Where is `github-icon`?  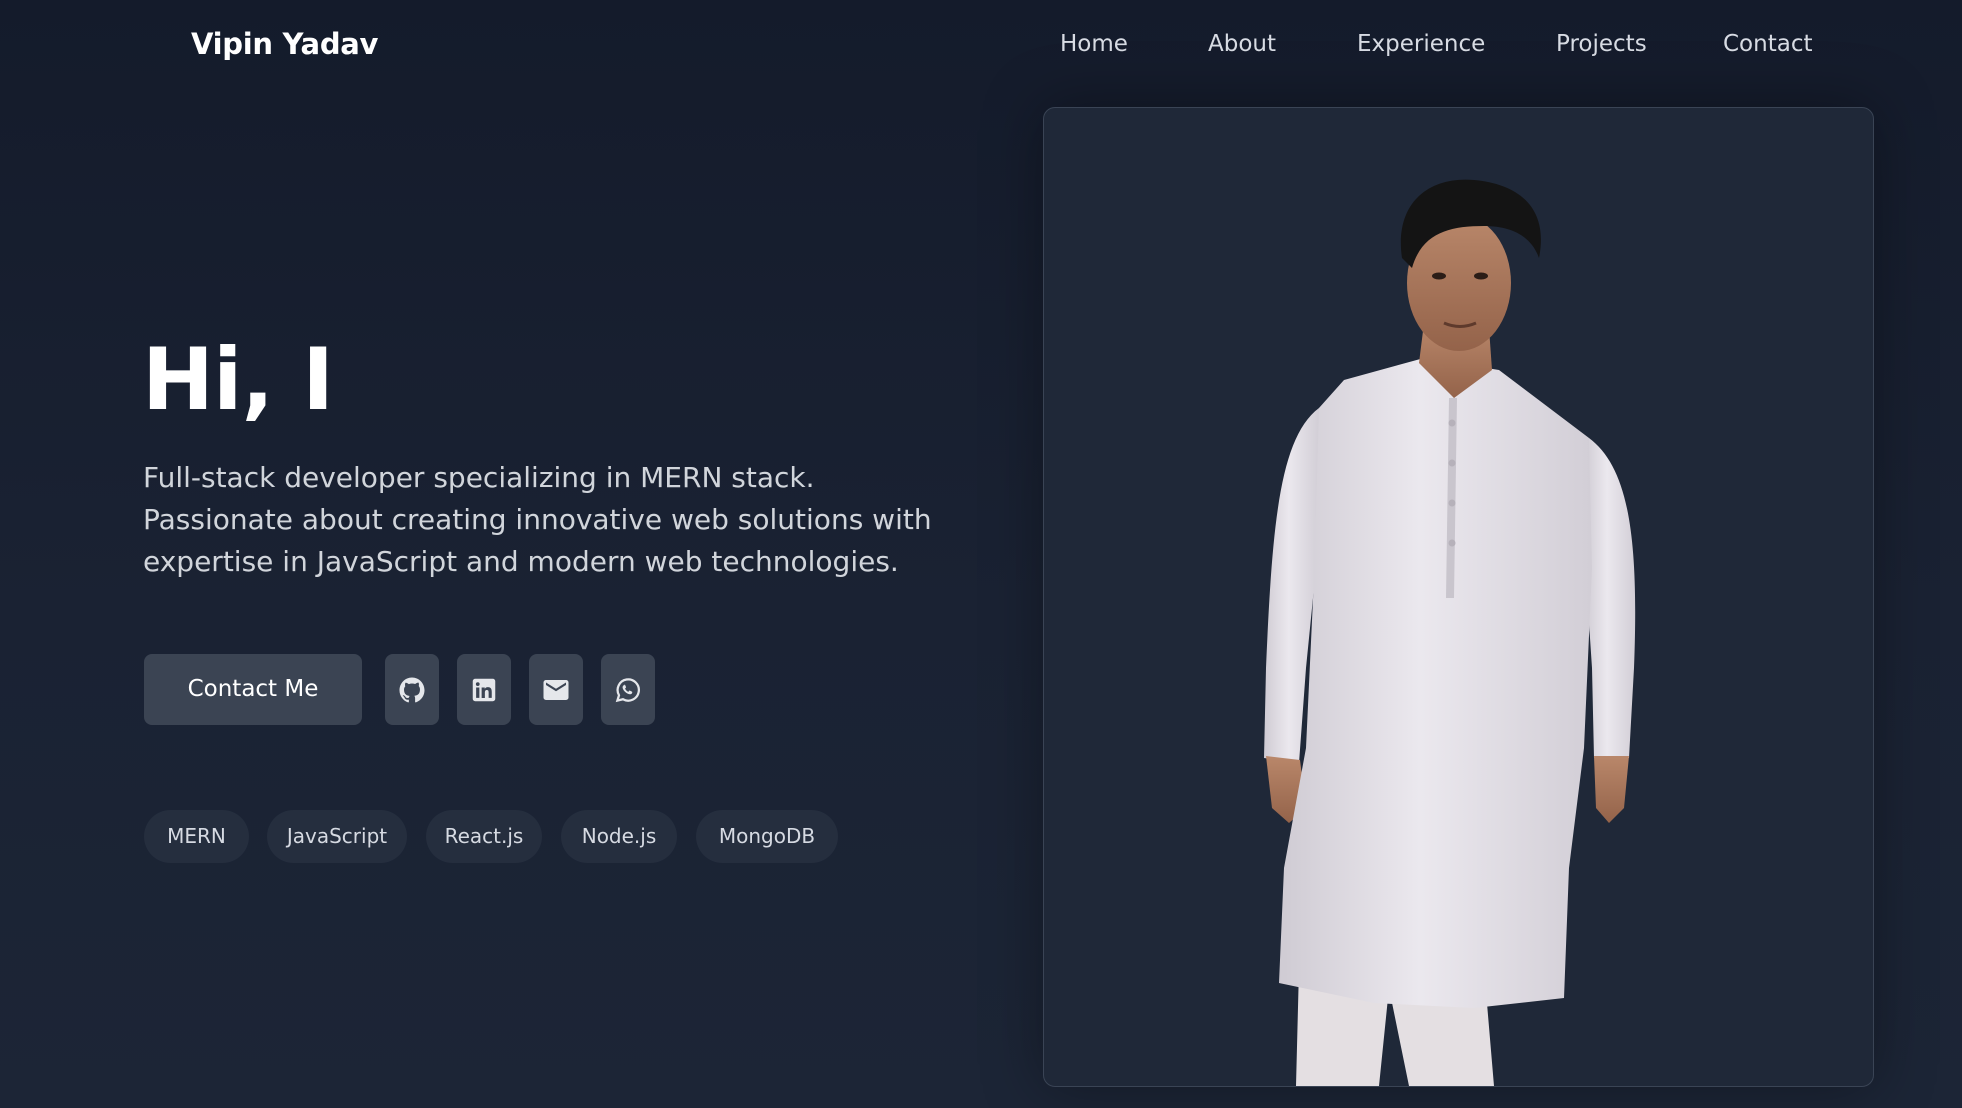 github-icon is located at coordinates (412, 690).